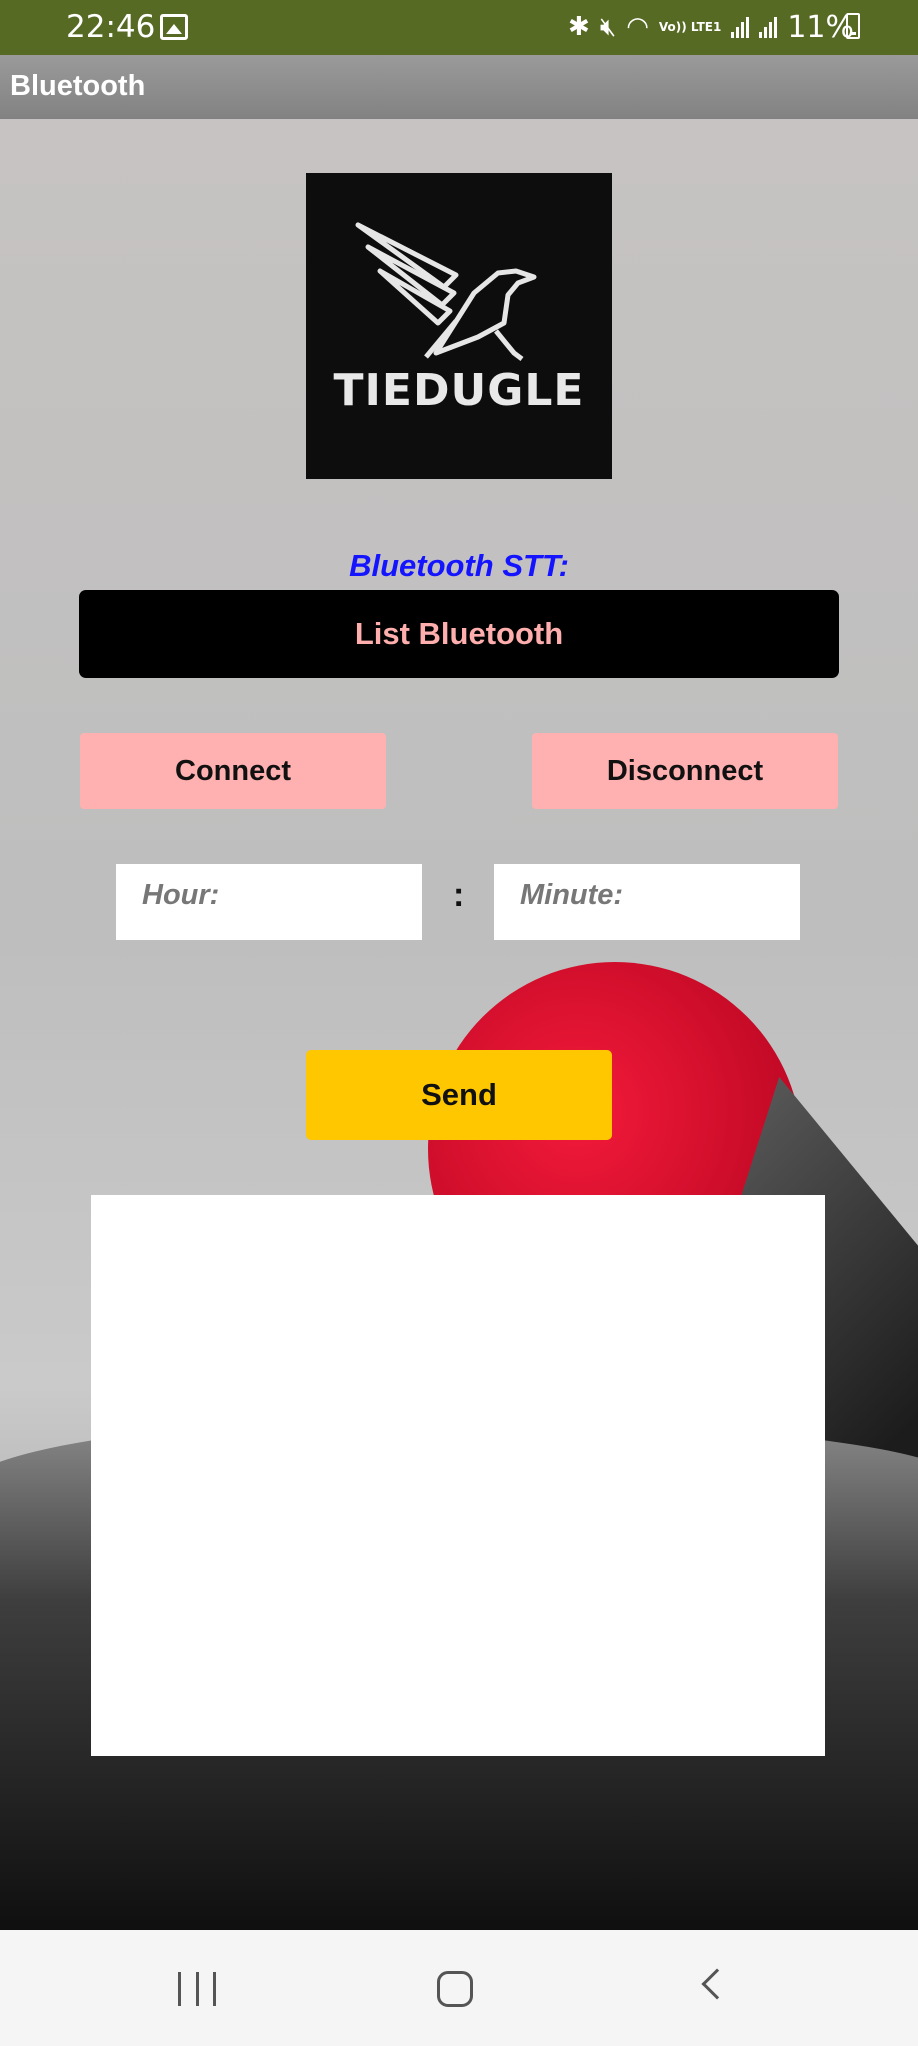 The width and height of the screenshot is (918, 2046). Describe the element at coordinates (459, 27) in the screenshot. I see `status-bar: 22:46 ✱ 🔇︎ ◠ Vo)) LTE1 11%` at that location.